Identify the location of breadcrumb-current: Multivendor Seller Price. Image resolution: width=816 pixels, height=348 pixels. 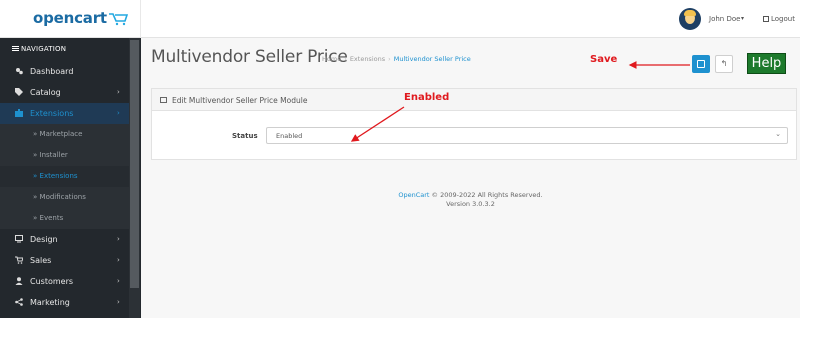
(432, 59).